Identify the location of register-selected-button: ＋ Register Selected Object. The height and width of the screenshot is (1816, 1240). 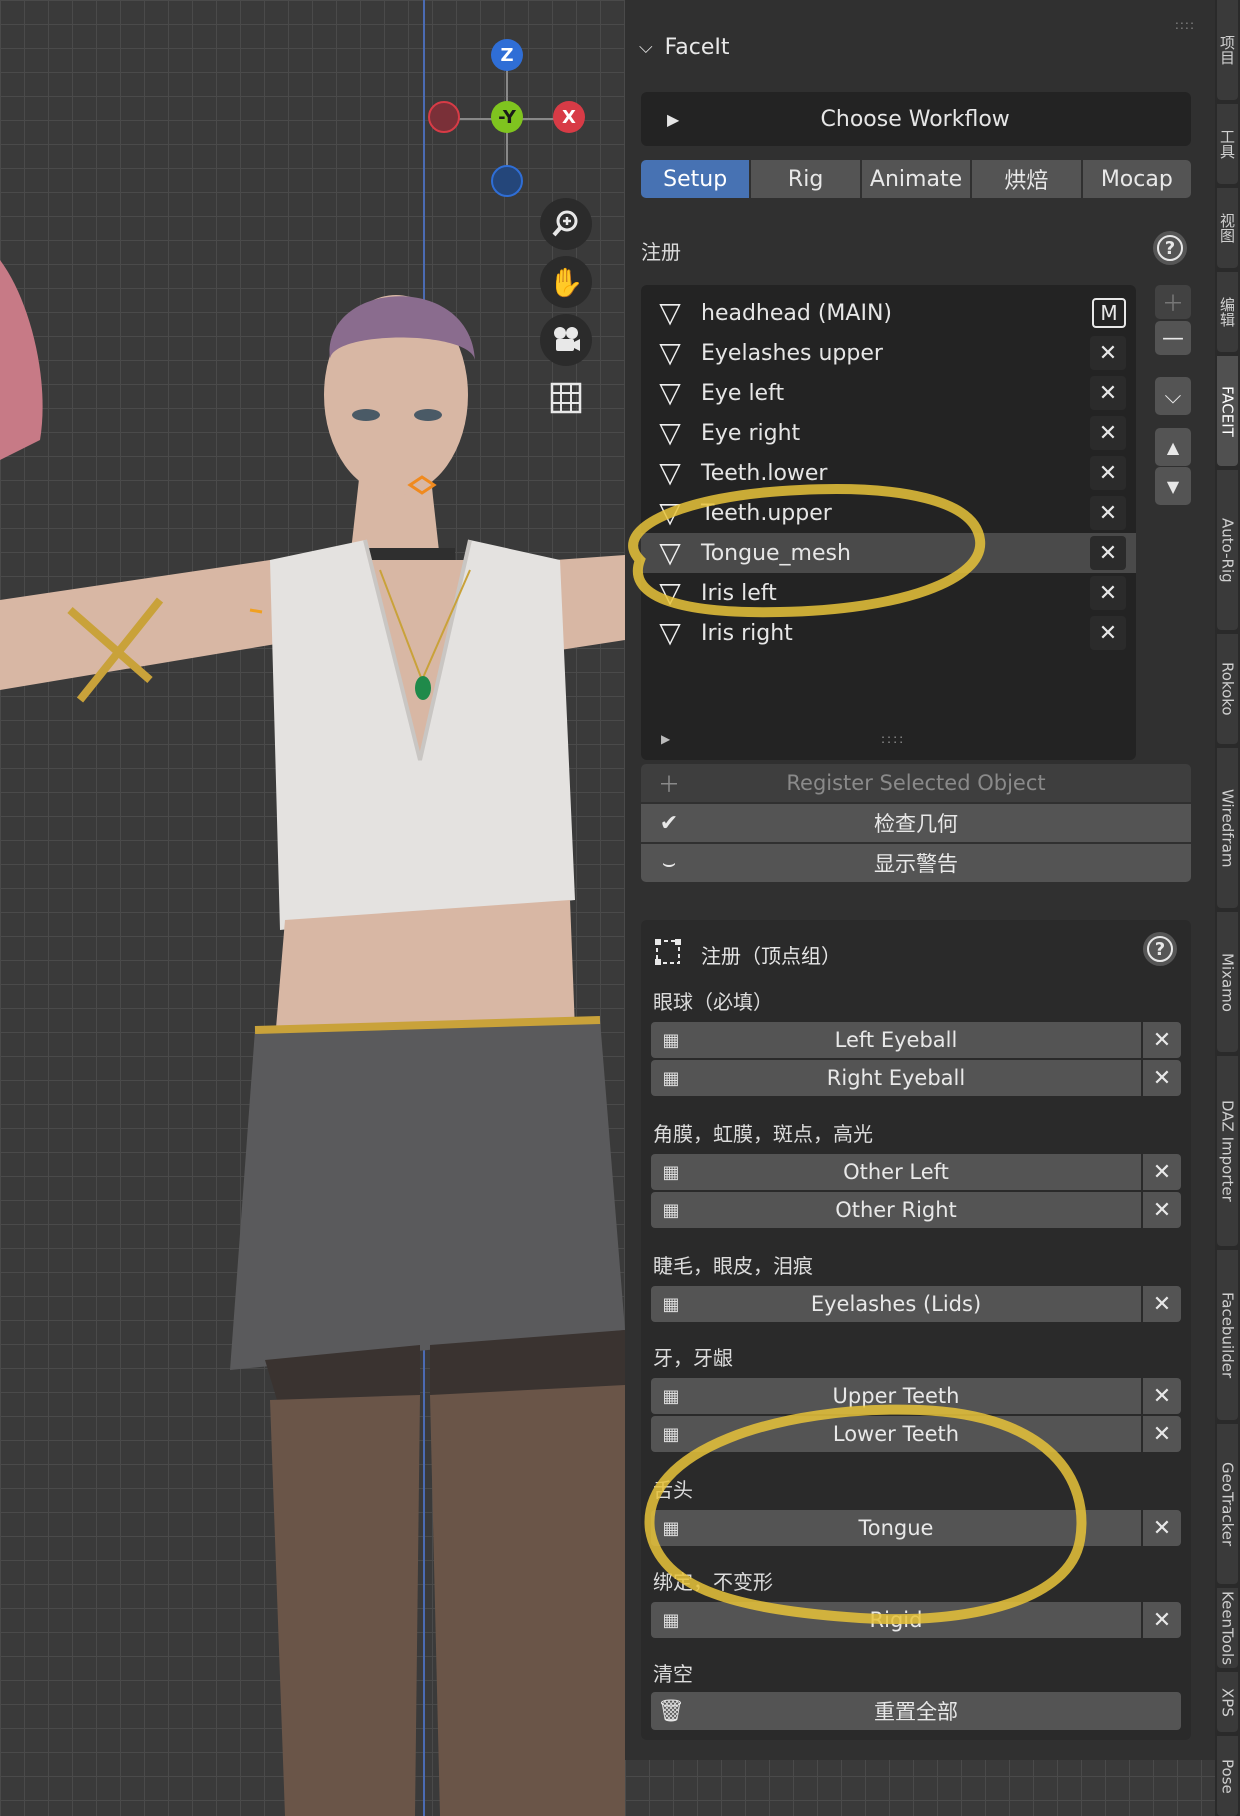
(916, 783).